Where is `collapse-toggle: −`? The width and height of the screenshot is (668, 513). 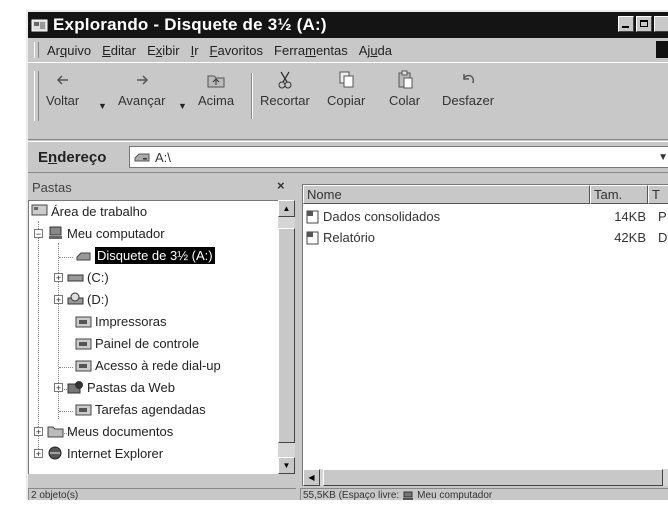
collapse-toggle: − is located at coordinates (38, 233).